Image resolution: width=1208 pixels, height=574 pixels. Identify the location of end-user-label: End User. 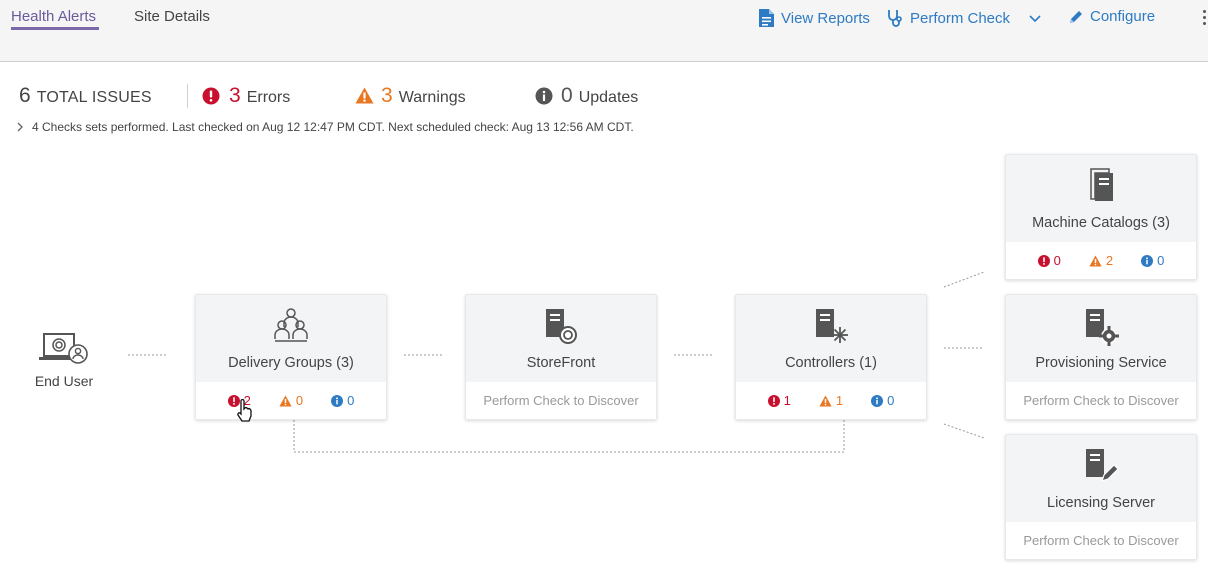
(64, 381).